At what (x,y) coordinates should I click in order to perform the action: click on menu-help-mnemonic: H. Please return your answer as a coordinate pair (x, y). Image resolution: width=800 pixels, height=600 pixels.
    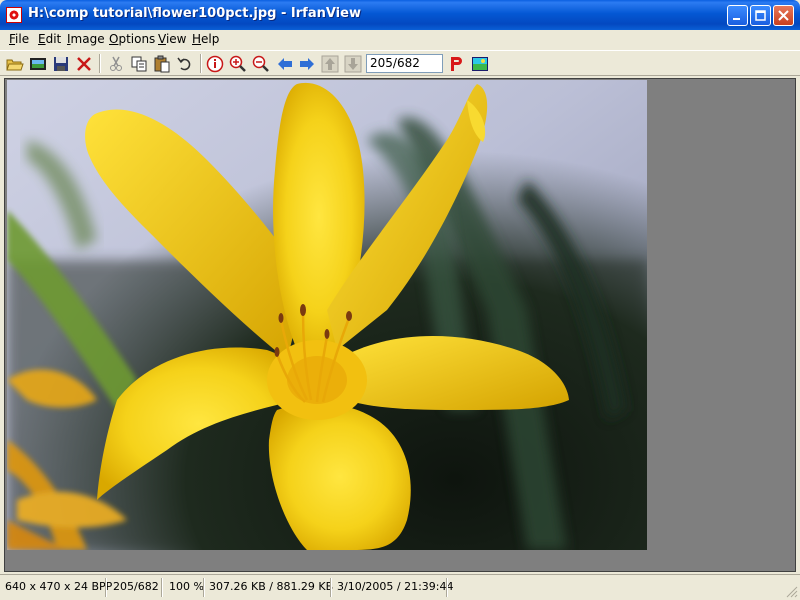
    Looking at the image, I should click on (197, 39).